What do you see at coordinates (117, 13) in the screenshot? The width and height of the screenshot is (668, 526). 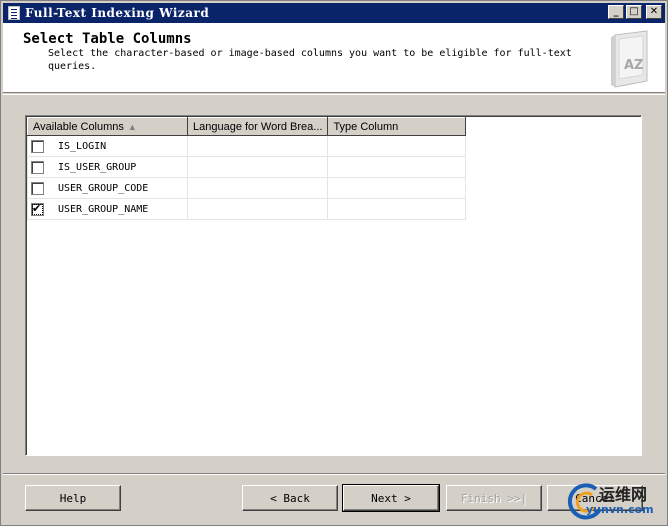 I see `window-title: Full-Text Indexing Wizard` at bounding box center [117, 13].